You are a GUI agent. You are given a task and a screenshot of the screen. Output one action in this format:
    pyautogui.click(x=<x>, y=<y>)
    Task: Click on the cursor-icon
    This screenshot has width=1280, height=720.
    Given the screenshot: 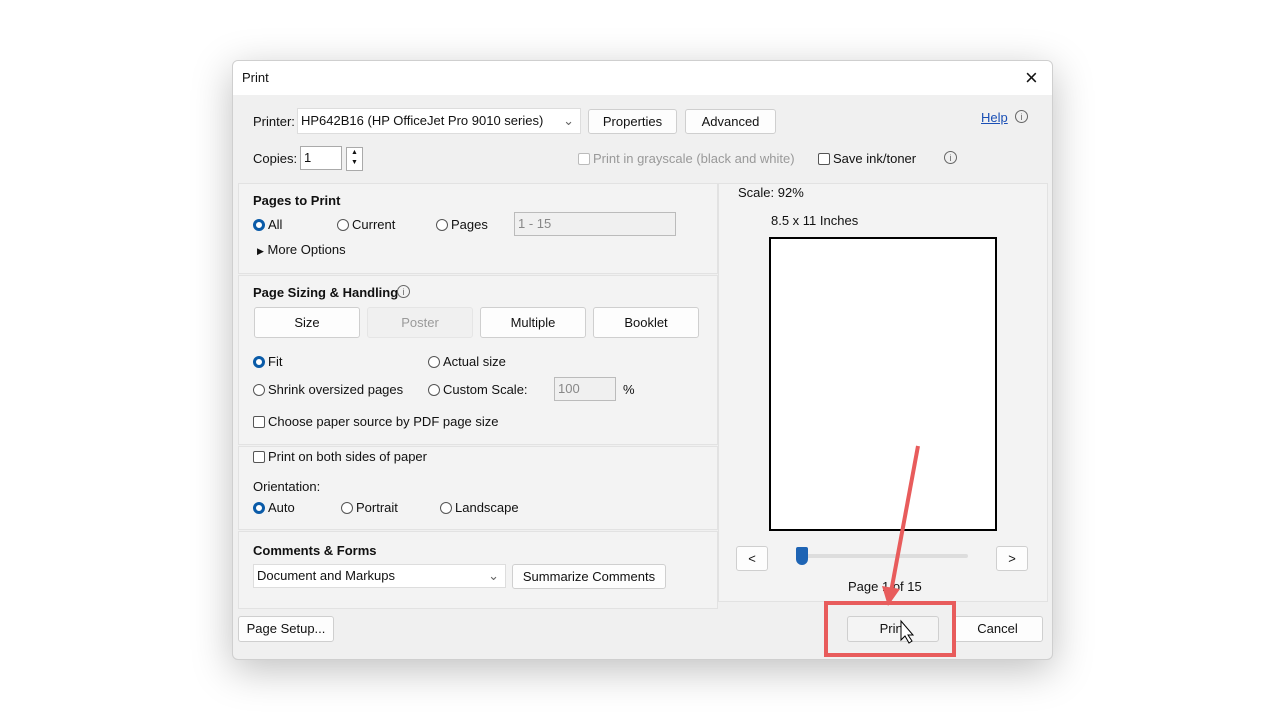 What is the action you would take?
    pyautogui.click(x=907, y=631)
    